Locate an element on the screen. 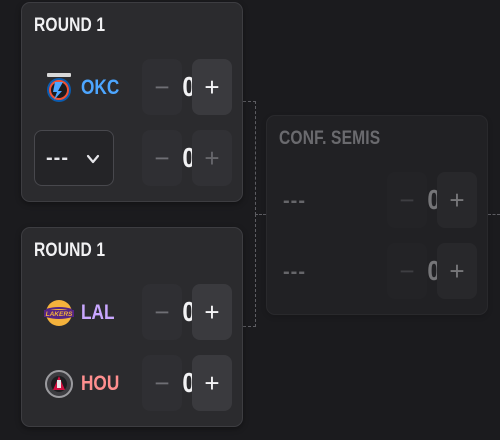 The width and height of the screenshot is (500, 440). bracket-connector-next is located at coordinates (494, 214).